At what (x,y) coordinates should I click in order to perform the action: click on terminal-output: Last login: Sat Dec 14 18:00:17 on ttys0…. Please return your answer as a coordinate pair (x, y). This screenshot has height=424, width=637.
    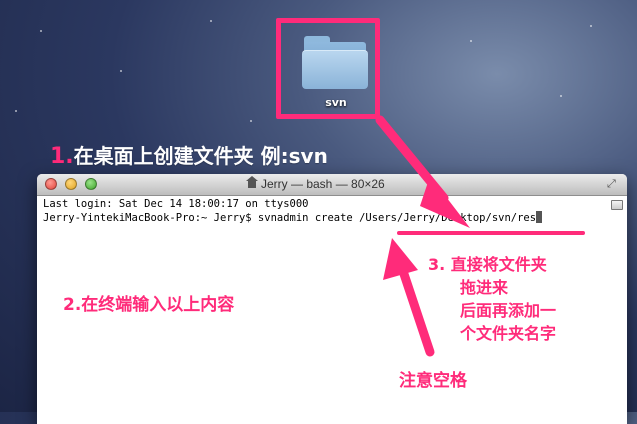
    Looking at the image, I should click on (293, 211).